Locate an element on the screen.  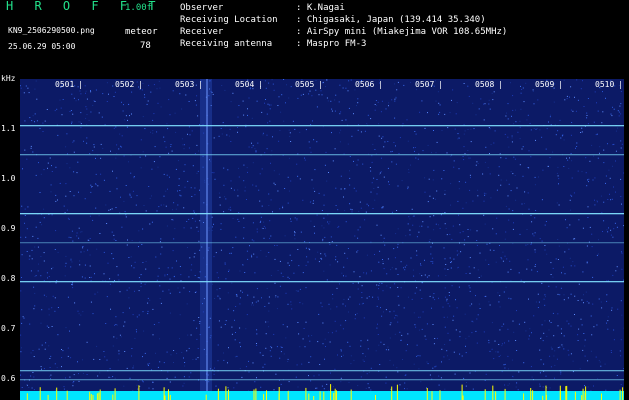
version-label: 1.00f is located at coordinates (139, 8).